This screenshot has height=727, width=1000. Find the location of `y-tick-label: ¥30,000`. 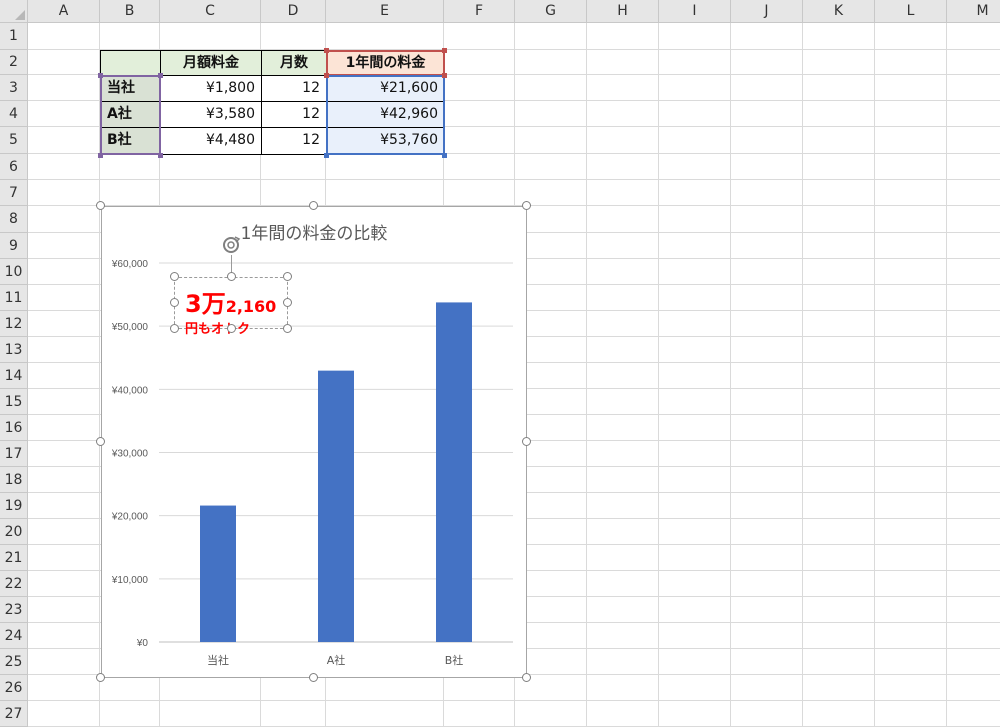

y-tick-label: ¥30,000 is located at coordinates (130, 454).